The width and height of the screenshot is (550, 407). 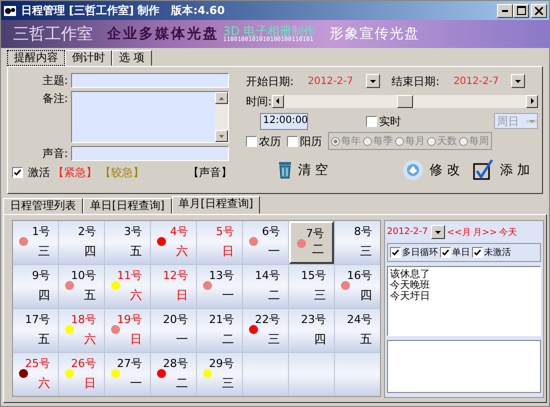 I want to click on app-icon, so click(x=10, y=11).